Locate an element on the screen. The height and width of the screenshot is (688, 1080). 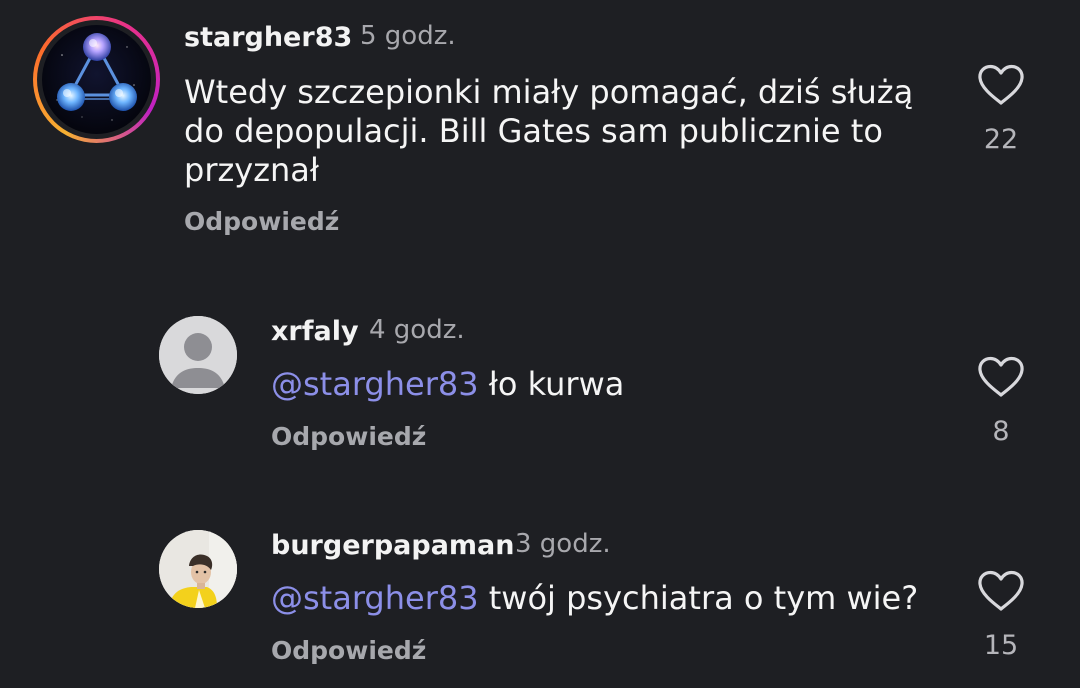
avatar-story-ring is located at coordinates (96, 79).